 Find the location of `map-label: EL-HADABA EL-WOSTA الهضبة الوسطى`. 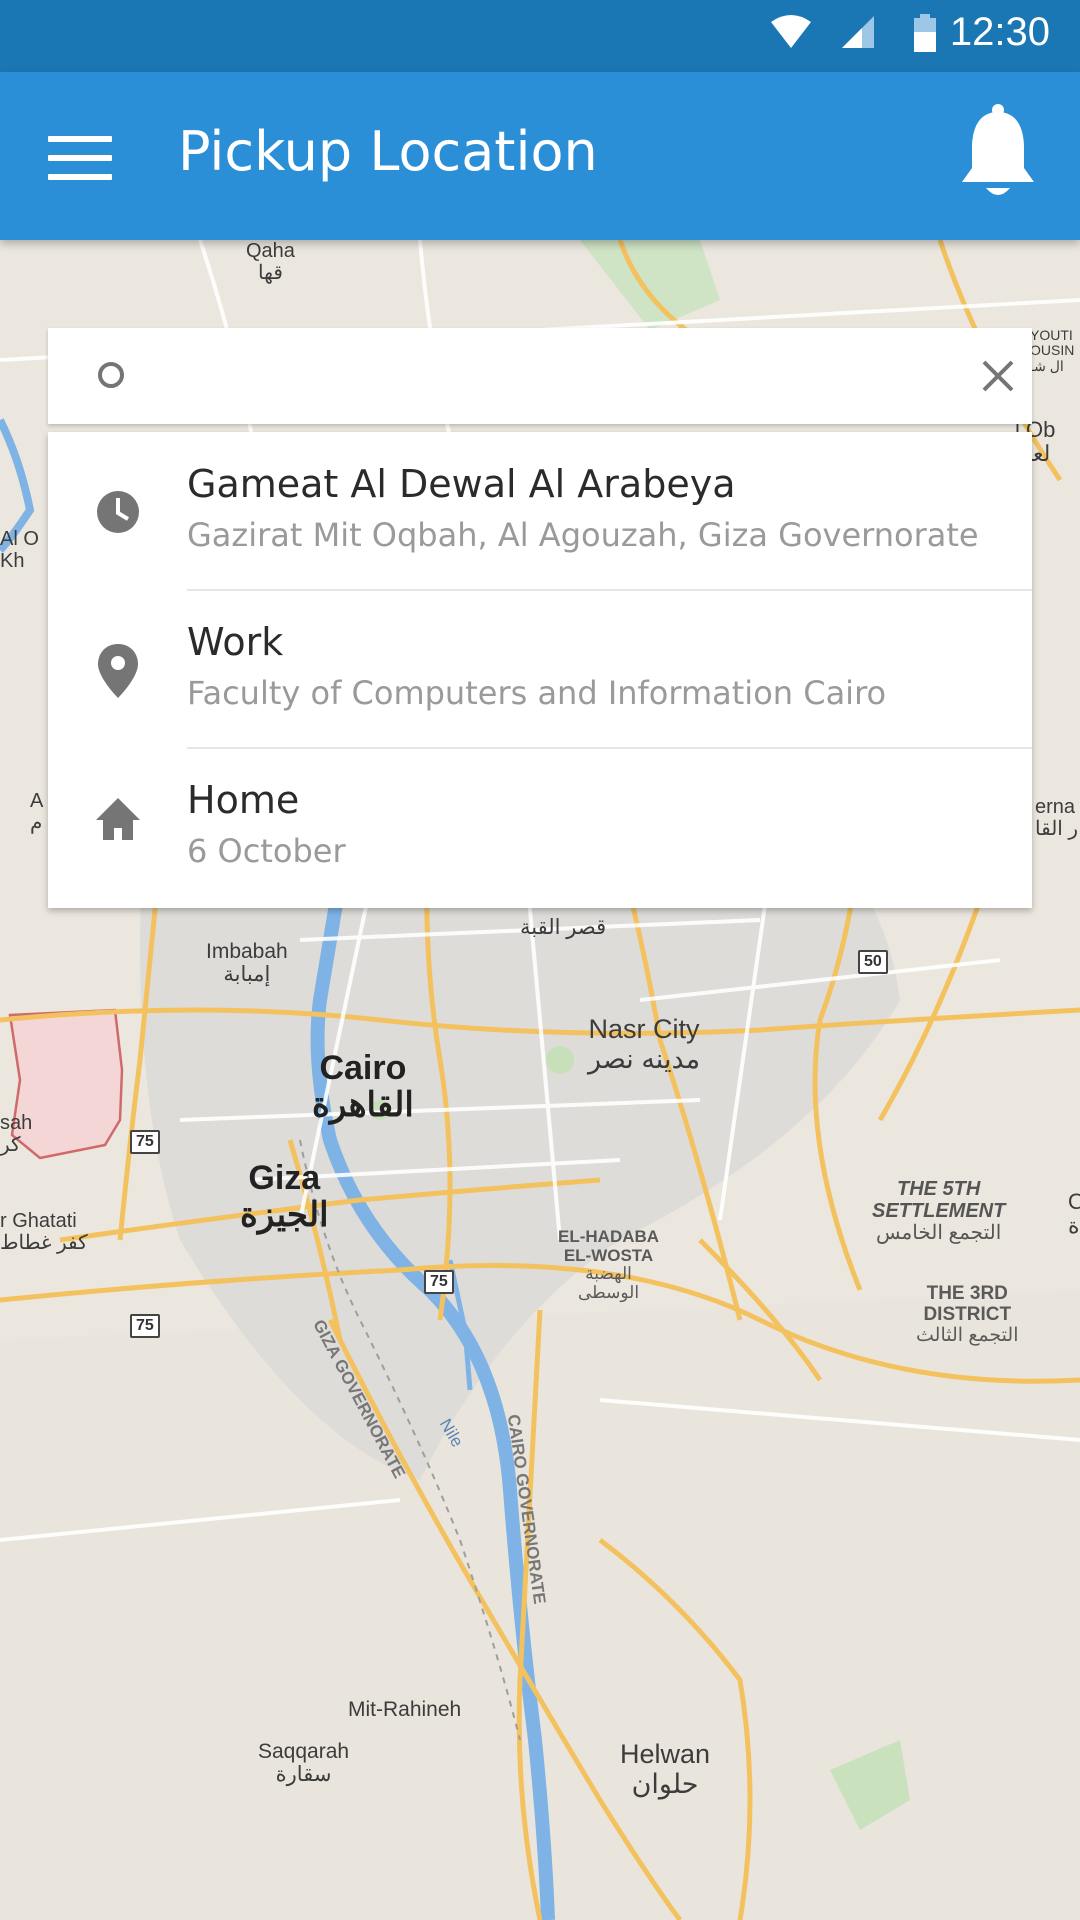

map-label: EL-HADABA EL-WOSTA الهضبة الوسطى is located at coordinates (609, 1265).